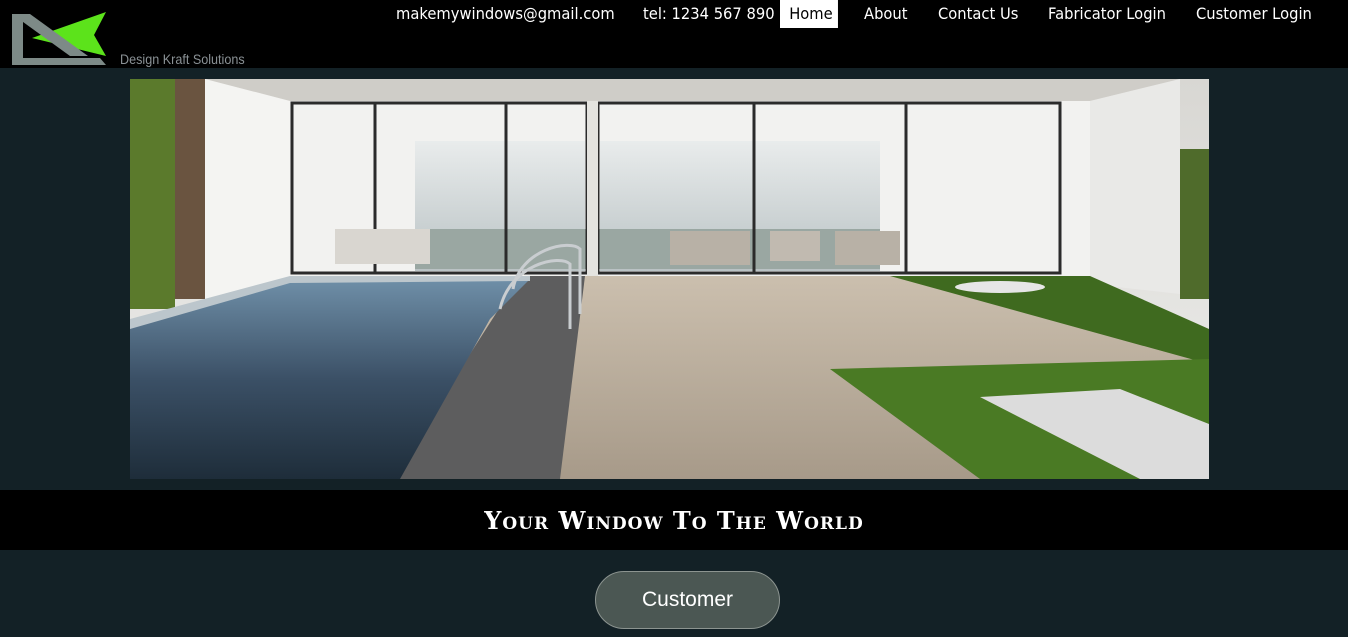 The height and width of the screenshot is (637, 1348). I want to click on brand-name: Design Kraft Solutions, so click(182, 59).